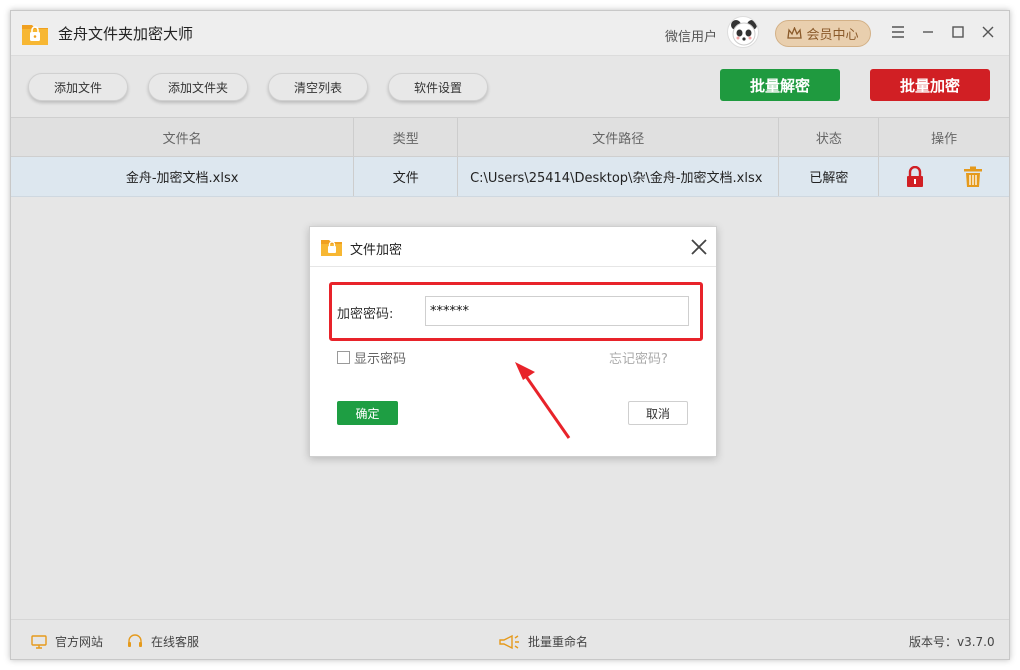 This screenshot has height=670, width=1020. What do you see at coordinates (438, 87) in the screenshot?
I see `settings-button: 软件设置` at bounding box center [438, 87].